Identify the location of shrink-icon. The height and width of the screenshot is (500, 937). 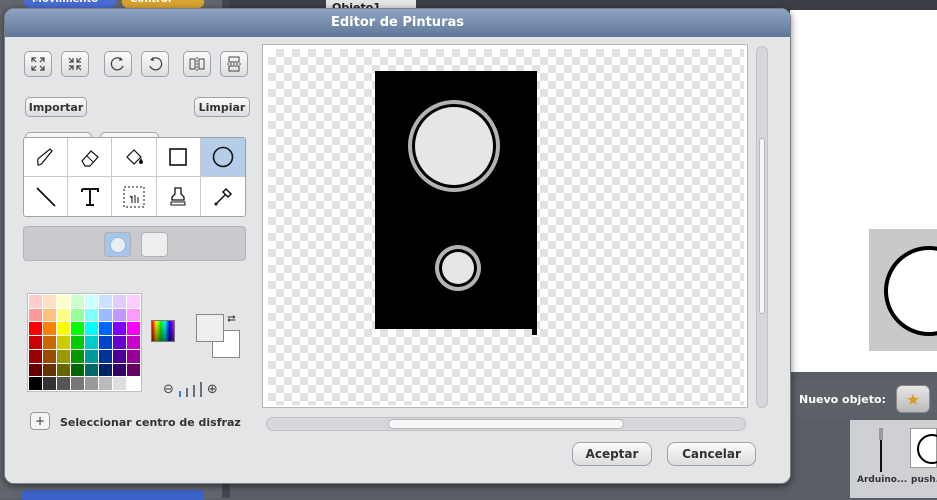
(75, 64).